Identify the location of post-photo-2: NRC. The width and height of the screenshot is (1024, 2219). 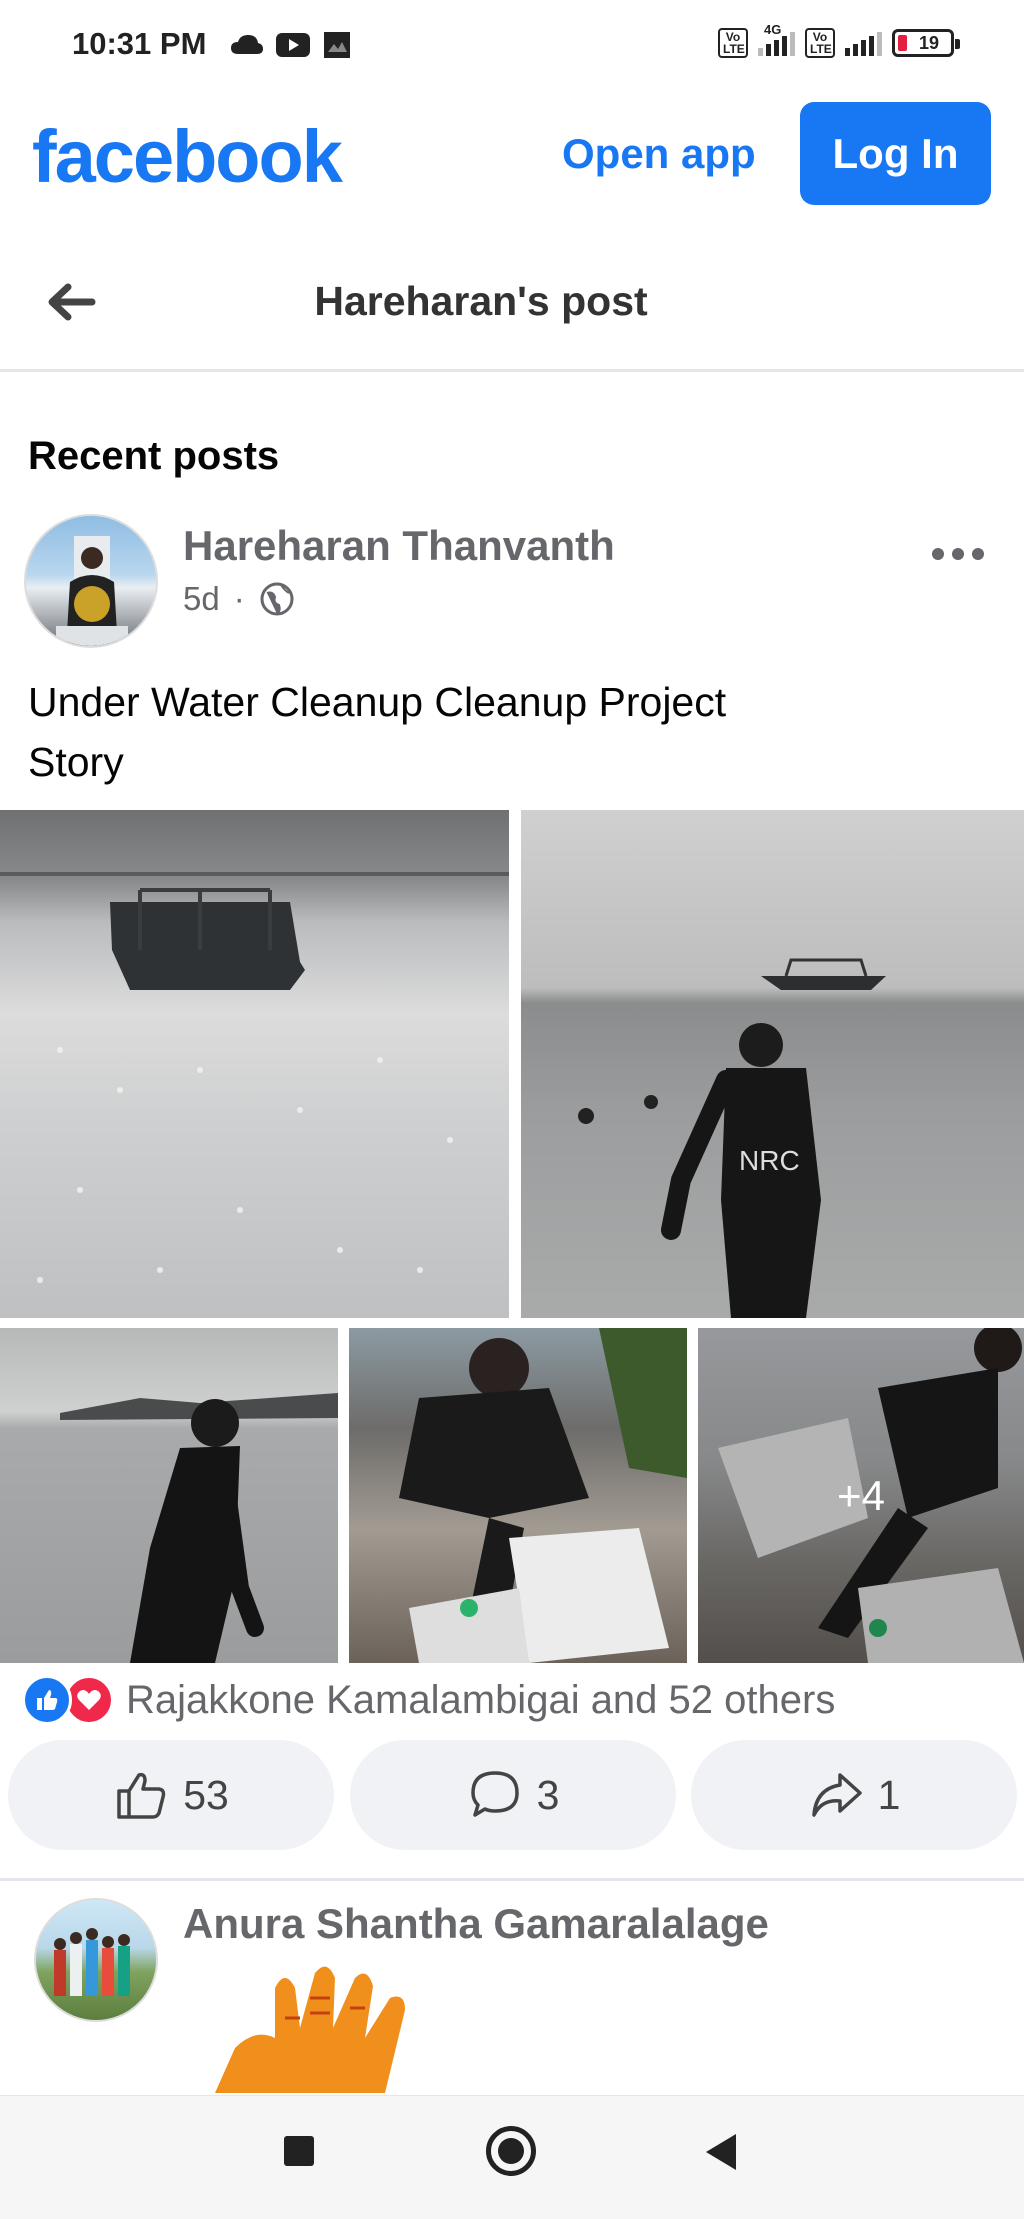
(772, 1064).